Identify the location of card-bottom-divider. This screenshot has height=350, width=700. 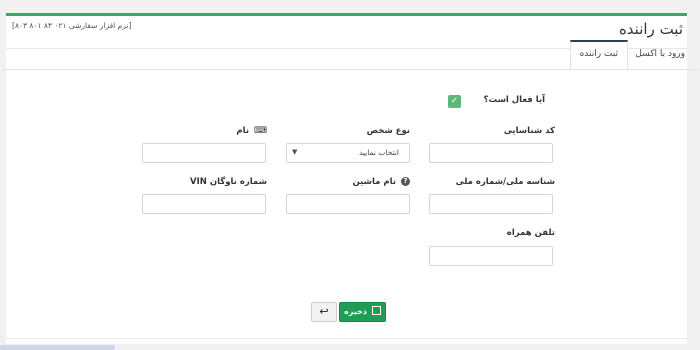
(346, 338).